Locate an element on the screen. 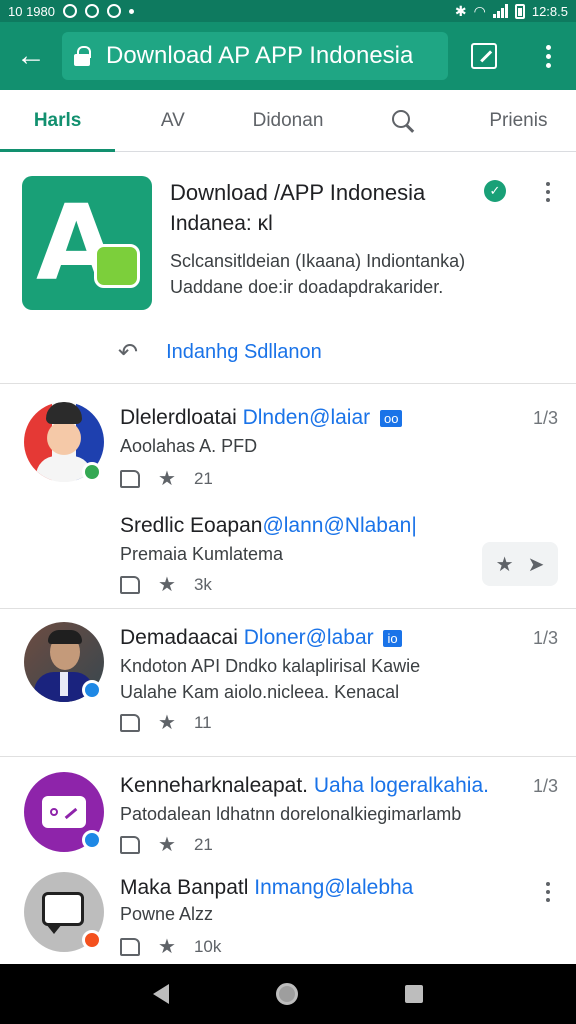 This screenshot has height=1024, width=576. open-external-button is located at coordinates (484, 56).